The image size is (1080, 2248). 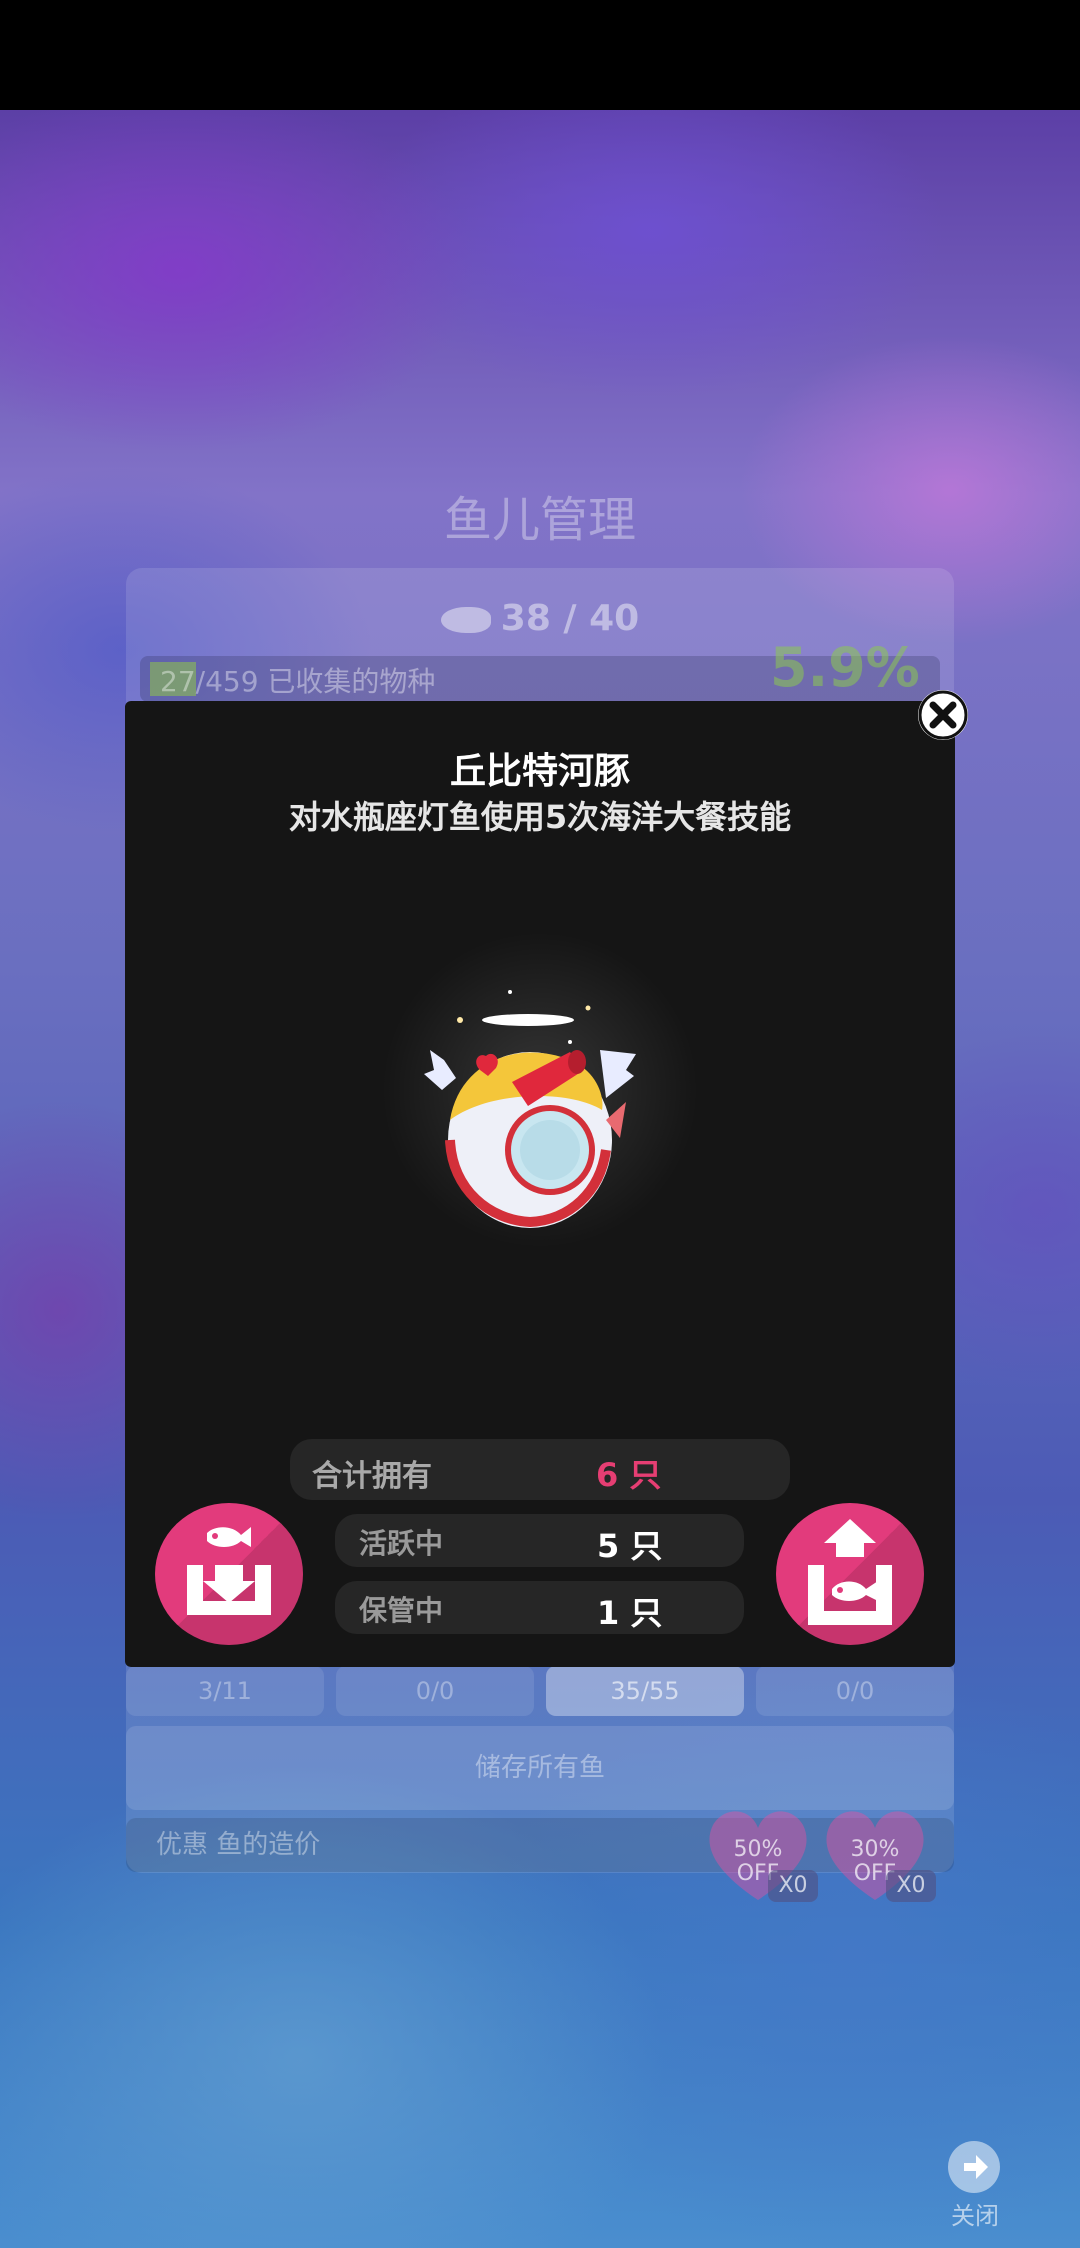 What do you see at coordinates (540, 55) in the screenshot?
I see `status-bar` at bounding box center [540, 55].